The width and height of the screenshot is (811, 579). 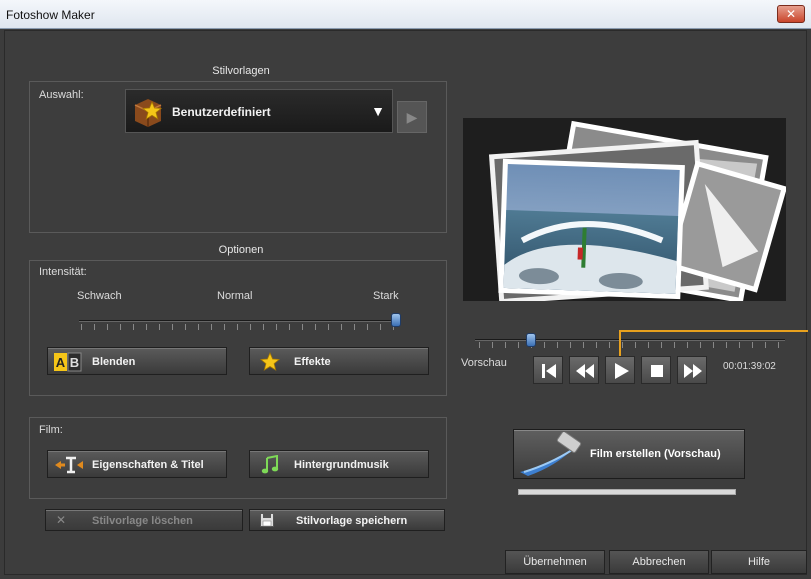 I want to click on photo-stack-image, so click(x=638, y=212).